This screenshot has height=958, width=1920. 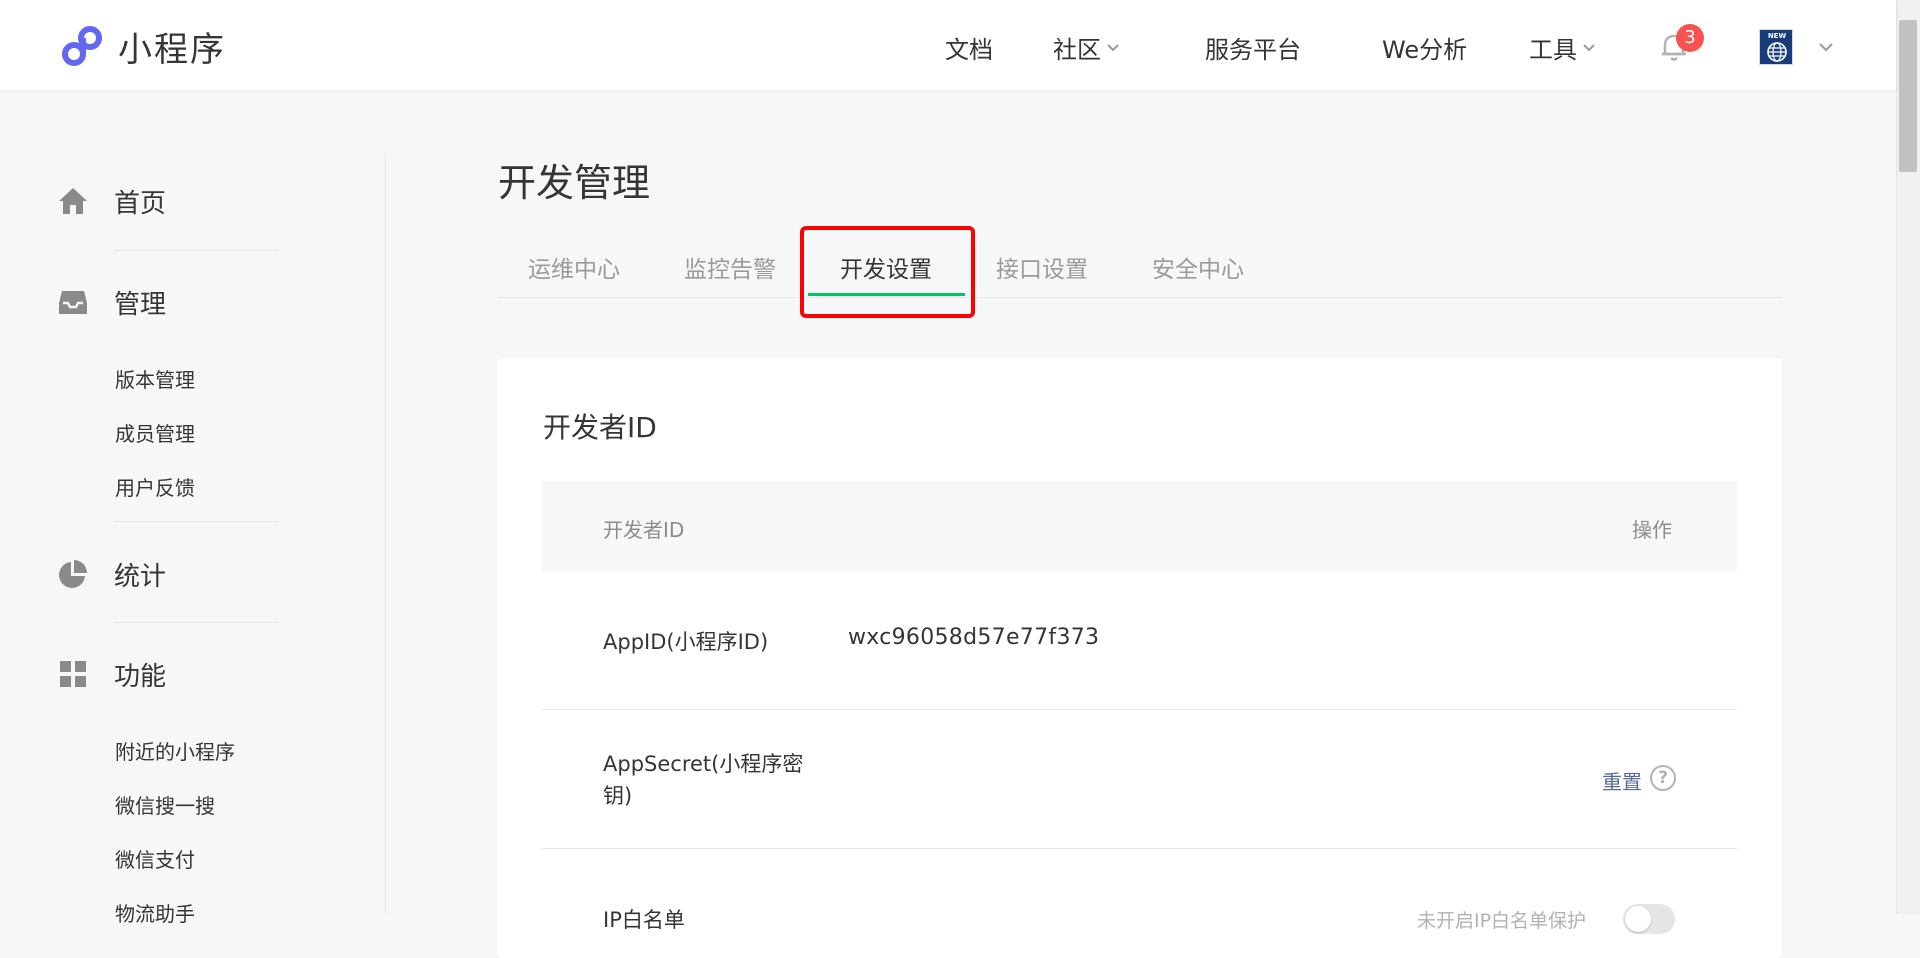 I want to click on sidebar-item-home: 首页, so click(x=111, y=201).